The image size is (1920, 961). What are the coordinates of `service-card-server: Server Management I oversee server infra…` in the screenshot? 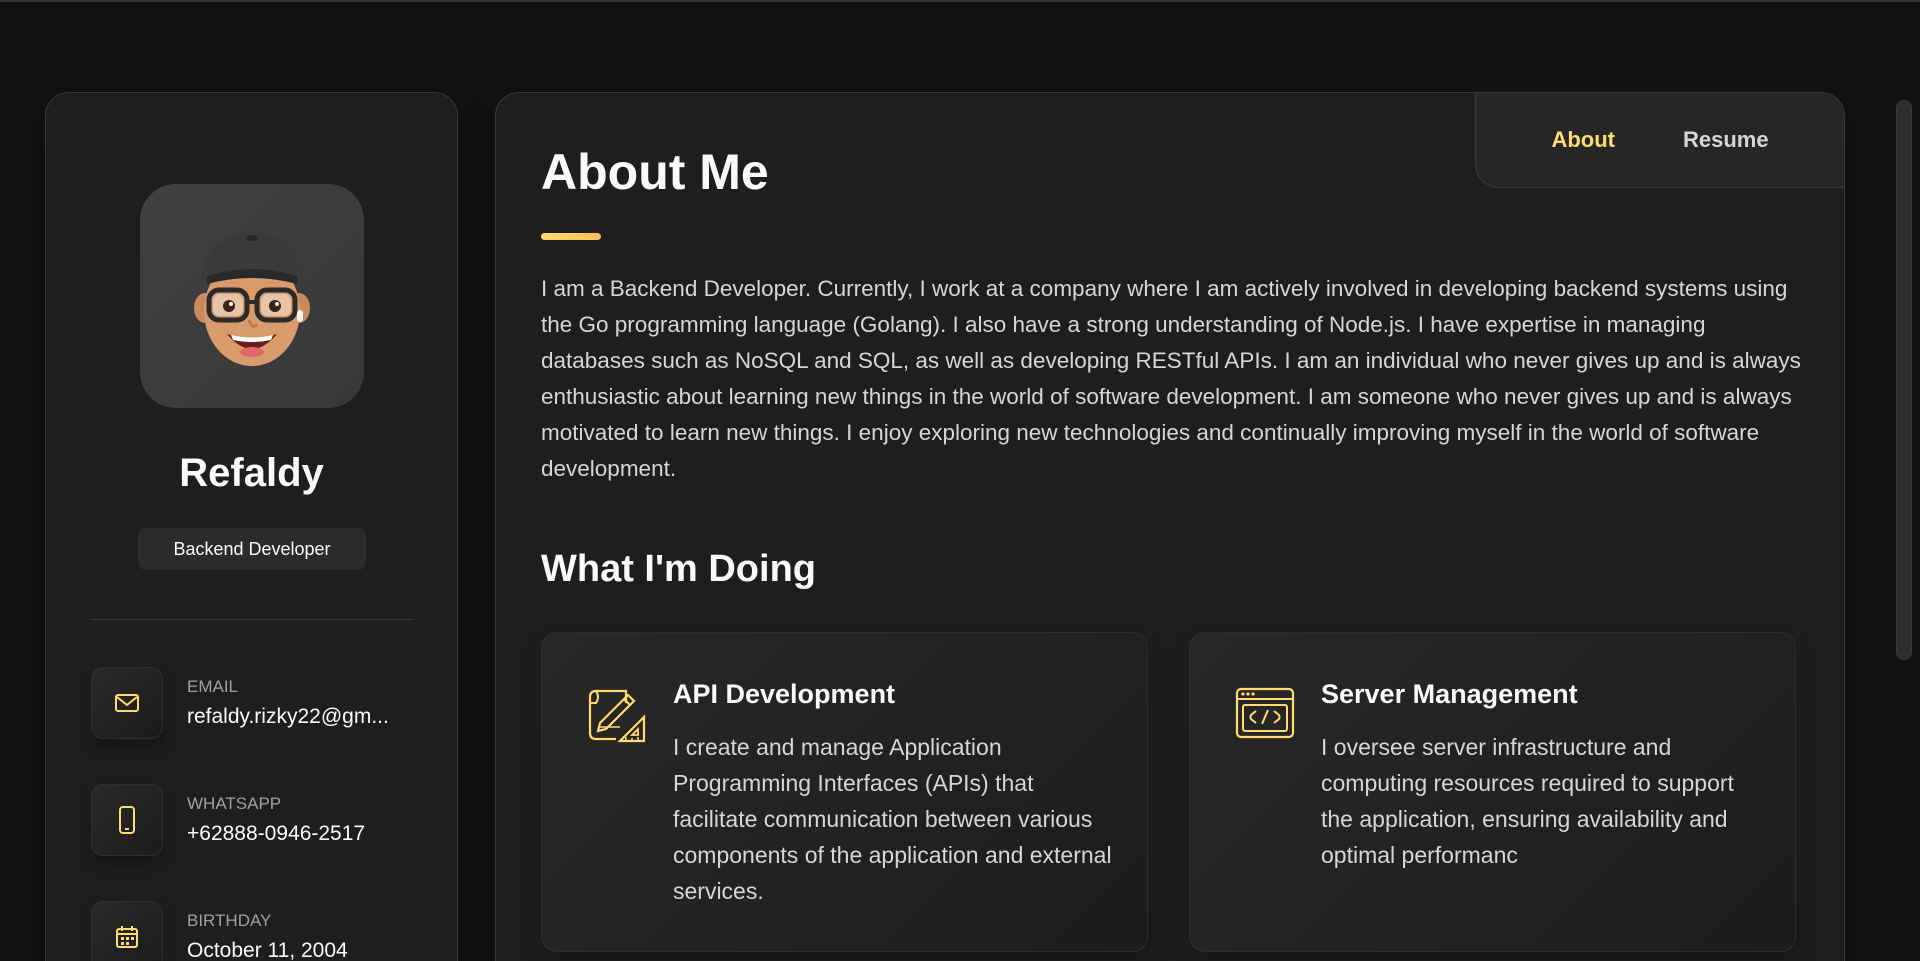 It's located at (1492, 792).